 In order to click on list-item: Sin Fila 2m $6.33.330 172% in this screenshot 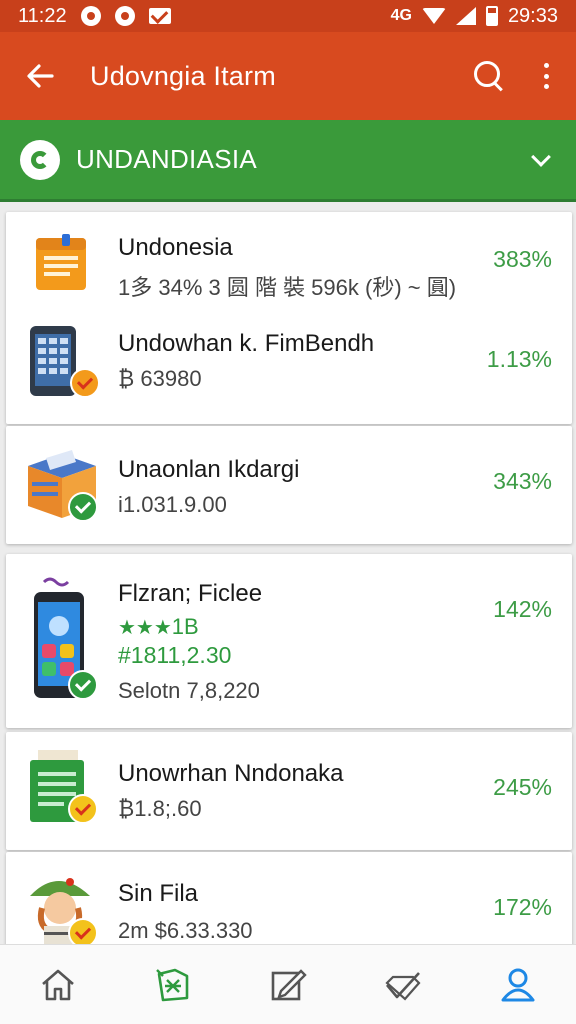, I will do `click(289, 898)`.